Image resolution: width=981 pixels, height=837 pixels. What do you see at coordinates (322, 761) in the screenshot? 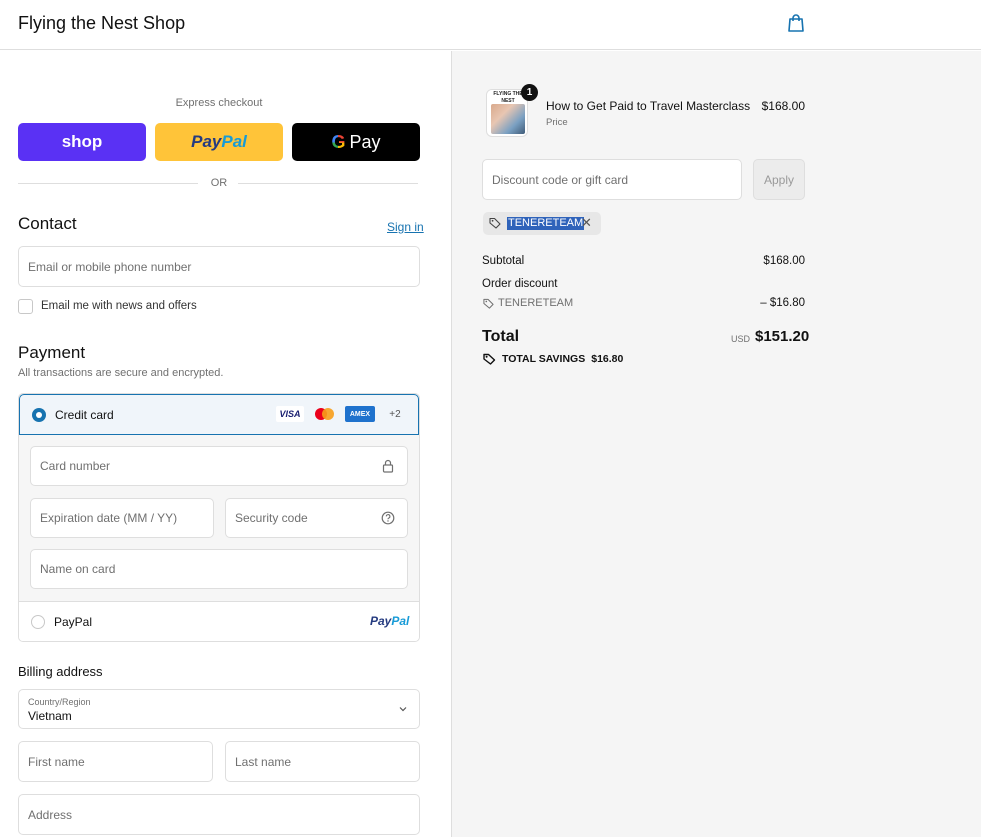
I see `last-name-field: Last name` at bounding box center [322, 761].